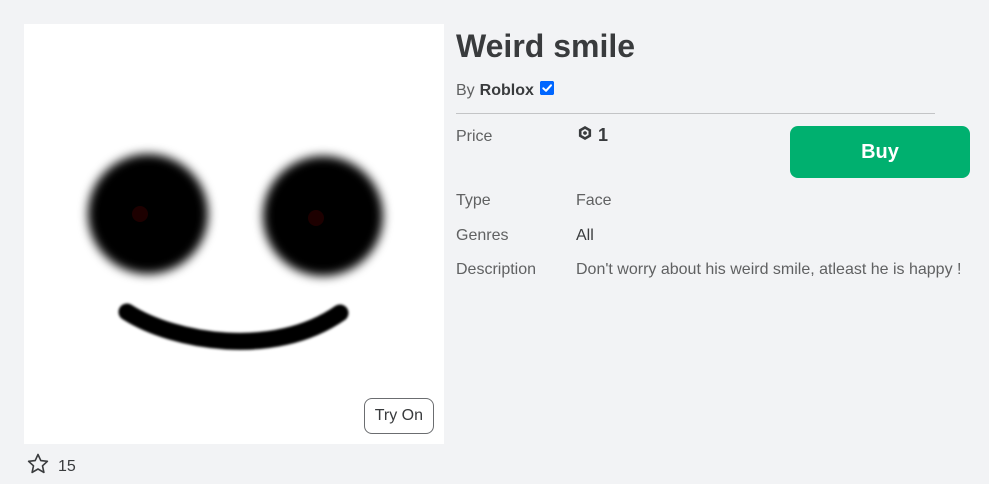 The image size is (989, 484). Describe the element at coordinates (38, 466) in the screenshot. I see `star-outline-icon` at that location.